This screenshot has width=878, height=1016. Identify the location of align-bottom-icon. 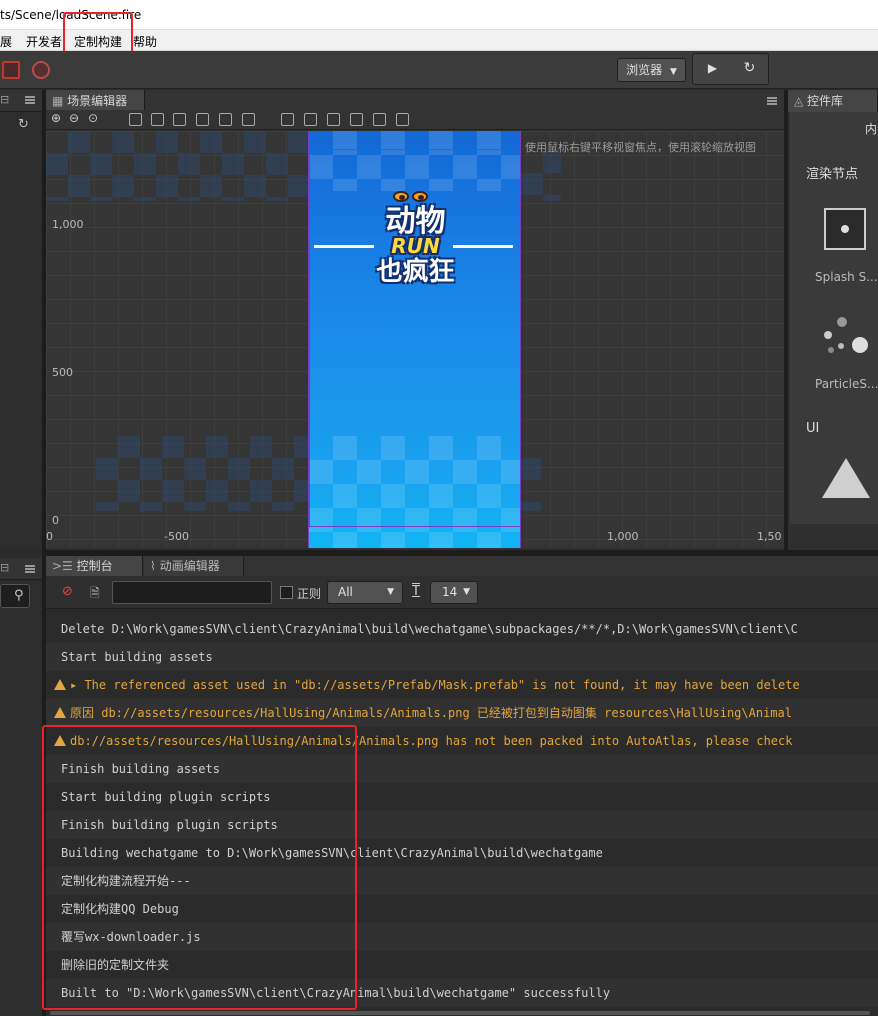
(248, 119).